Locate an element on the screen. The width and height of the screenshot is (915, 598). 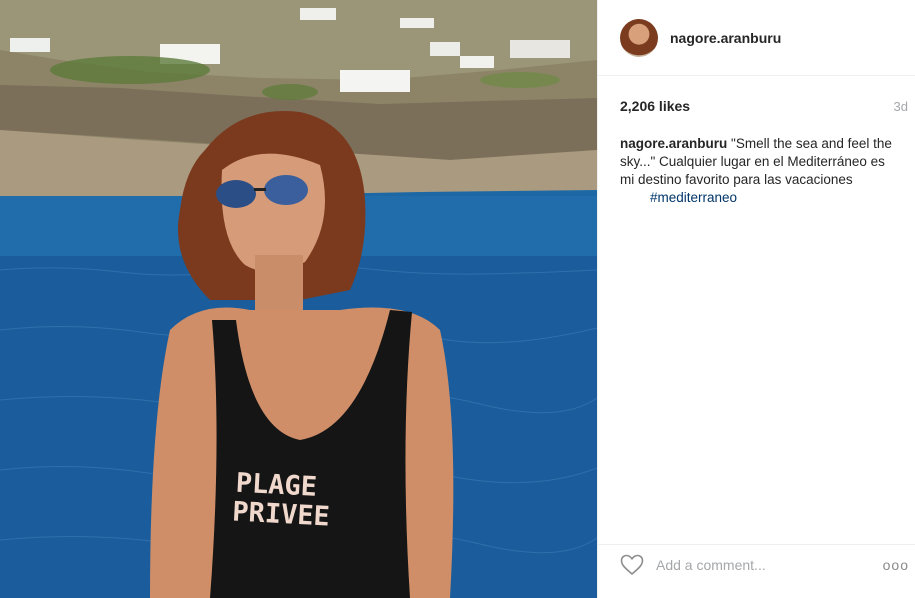
post-header: nagore.aranburu is located at coordinates (756, 38).